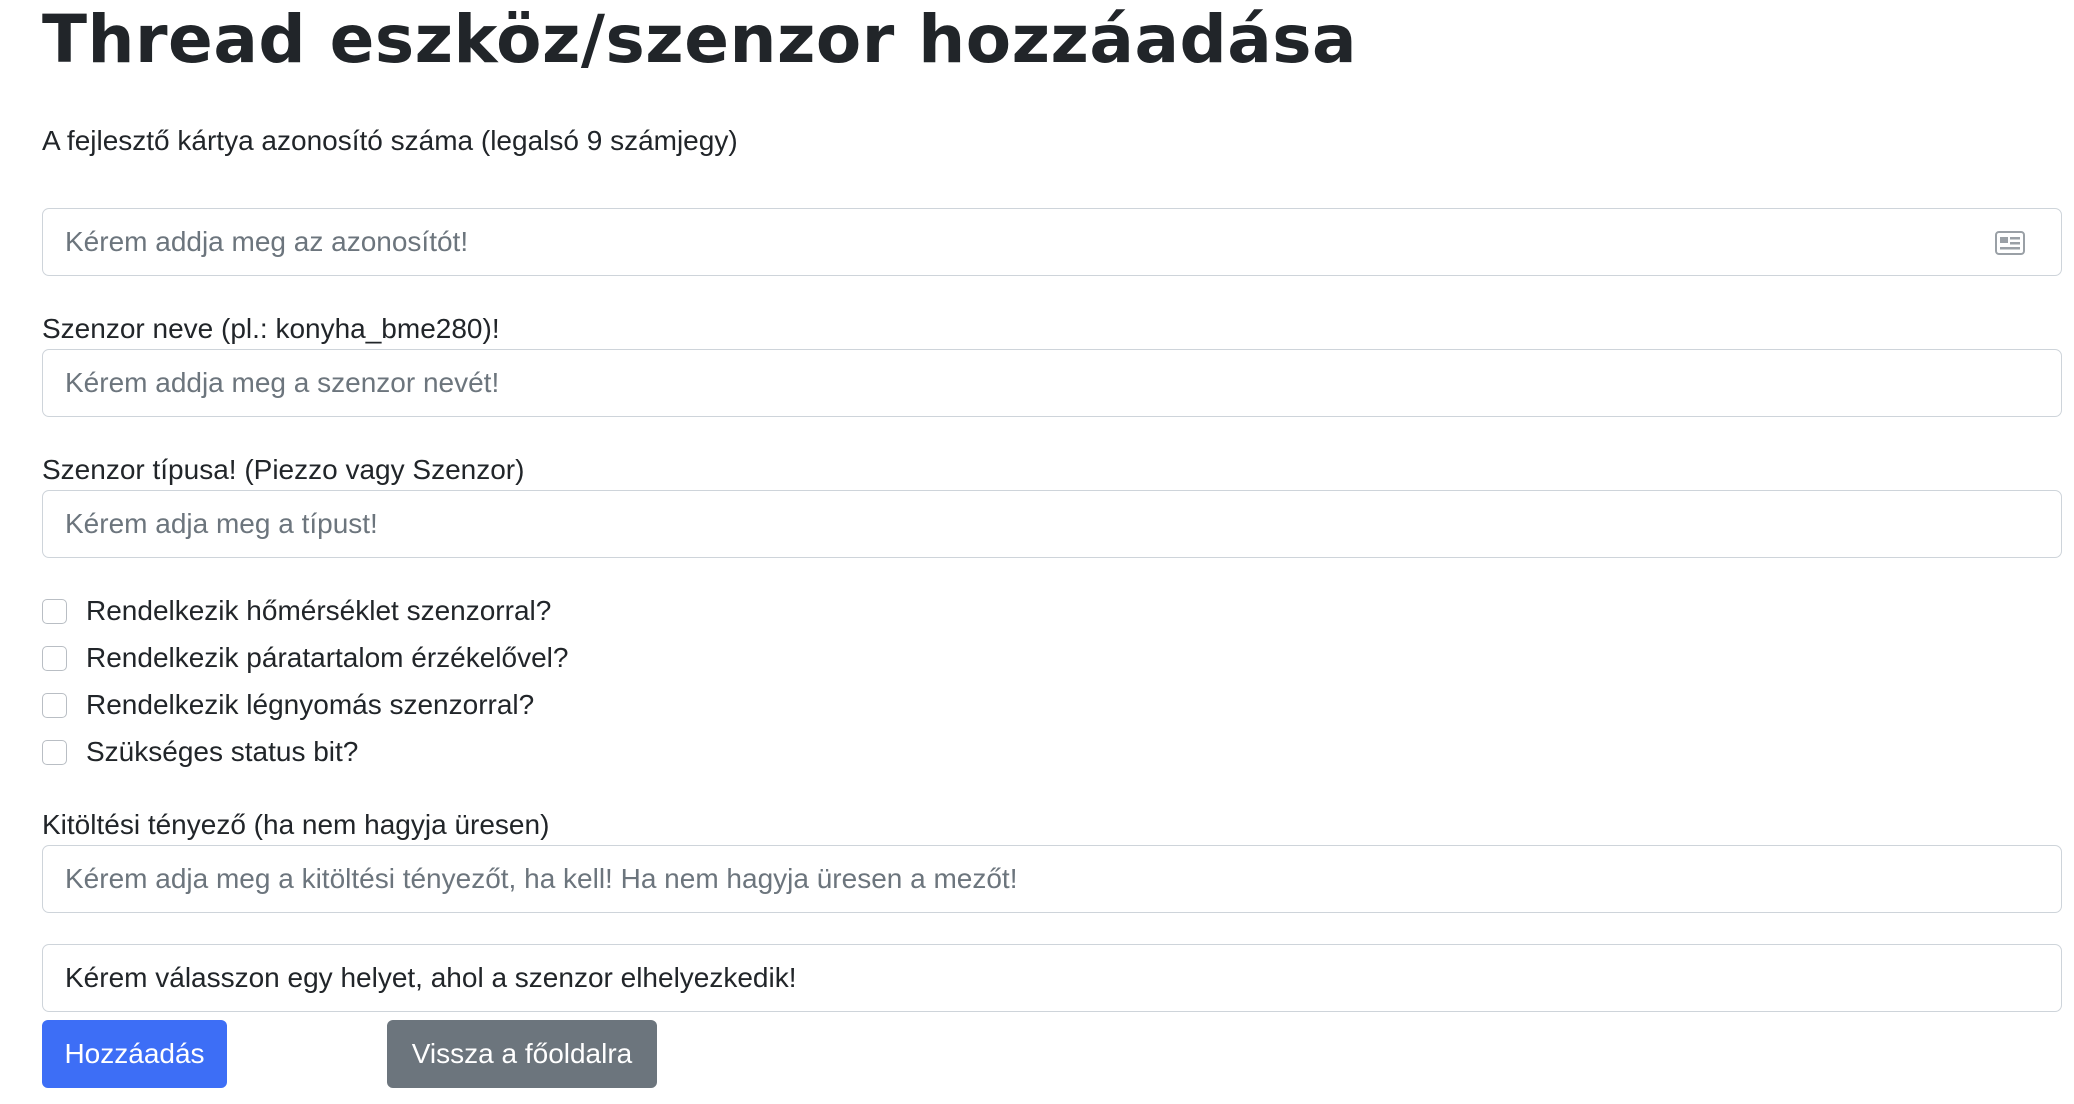  What do you see at coordinates (2010, 243) in the screenshot?
I see `id-card-icon` at bounding box center [2010, 243].